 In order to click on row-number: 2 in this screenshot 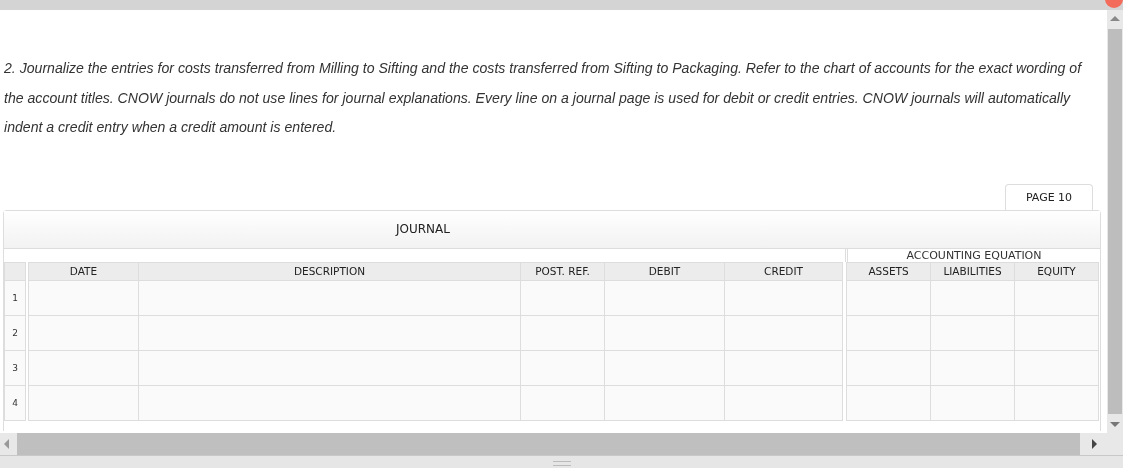, I will do `click(15, 333)`.